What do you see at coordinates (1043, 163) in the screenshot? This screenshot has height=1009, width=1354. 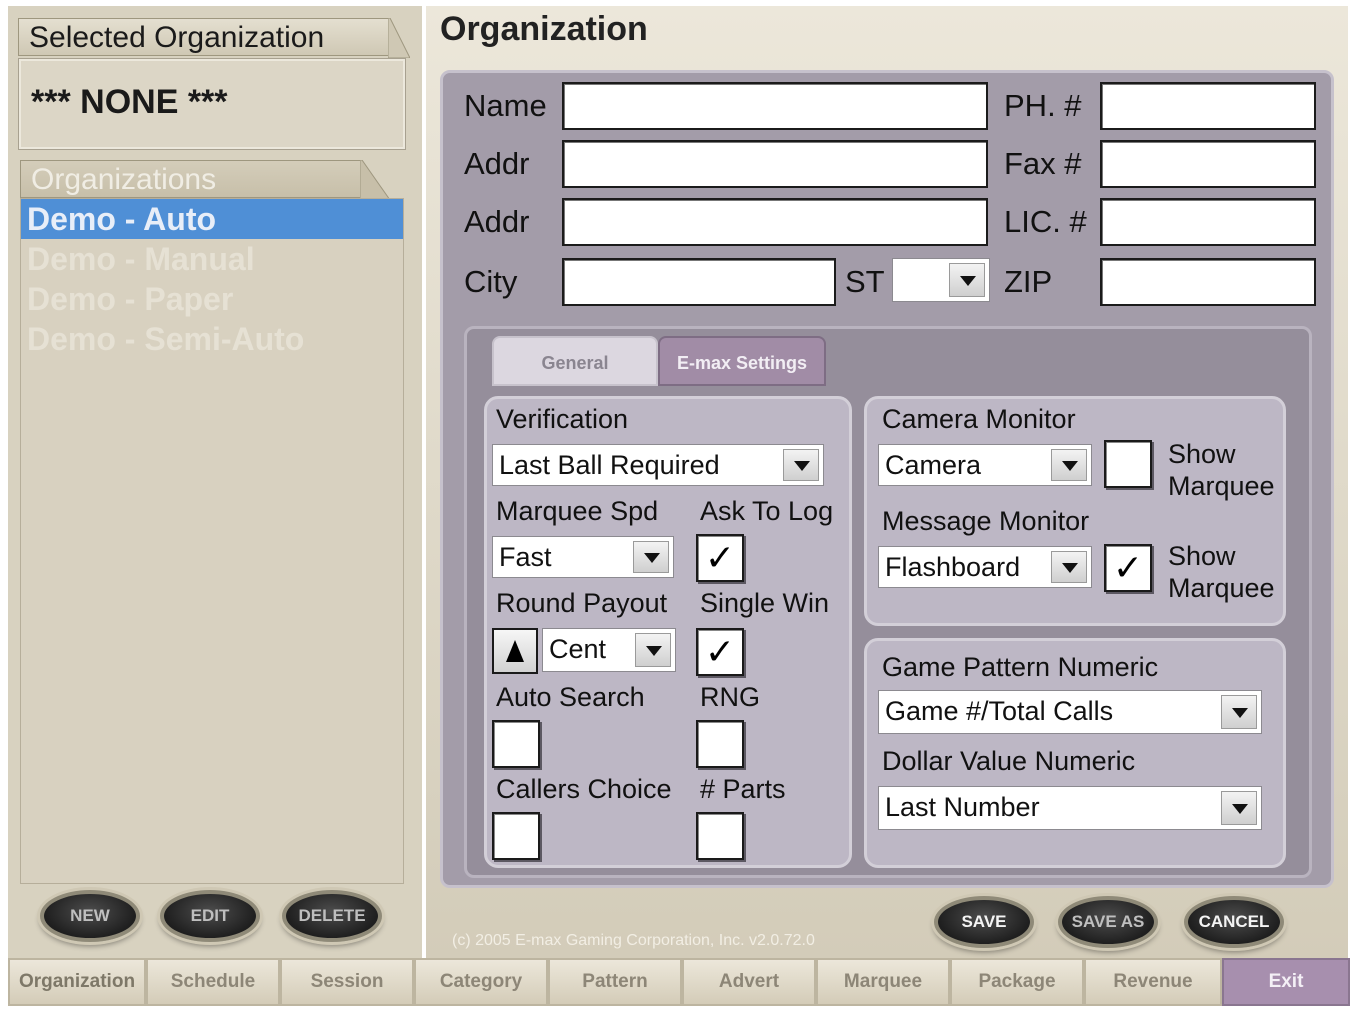 I see `fax-label: Fax #` at bounding box center [1043, 163].